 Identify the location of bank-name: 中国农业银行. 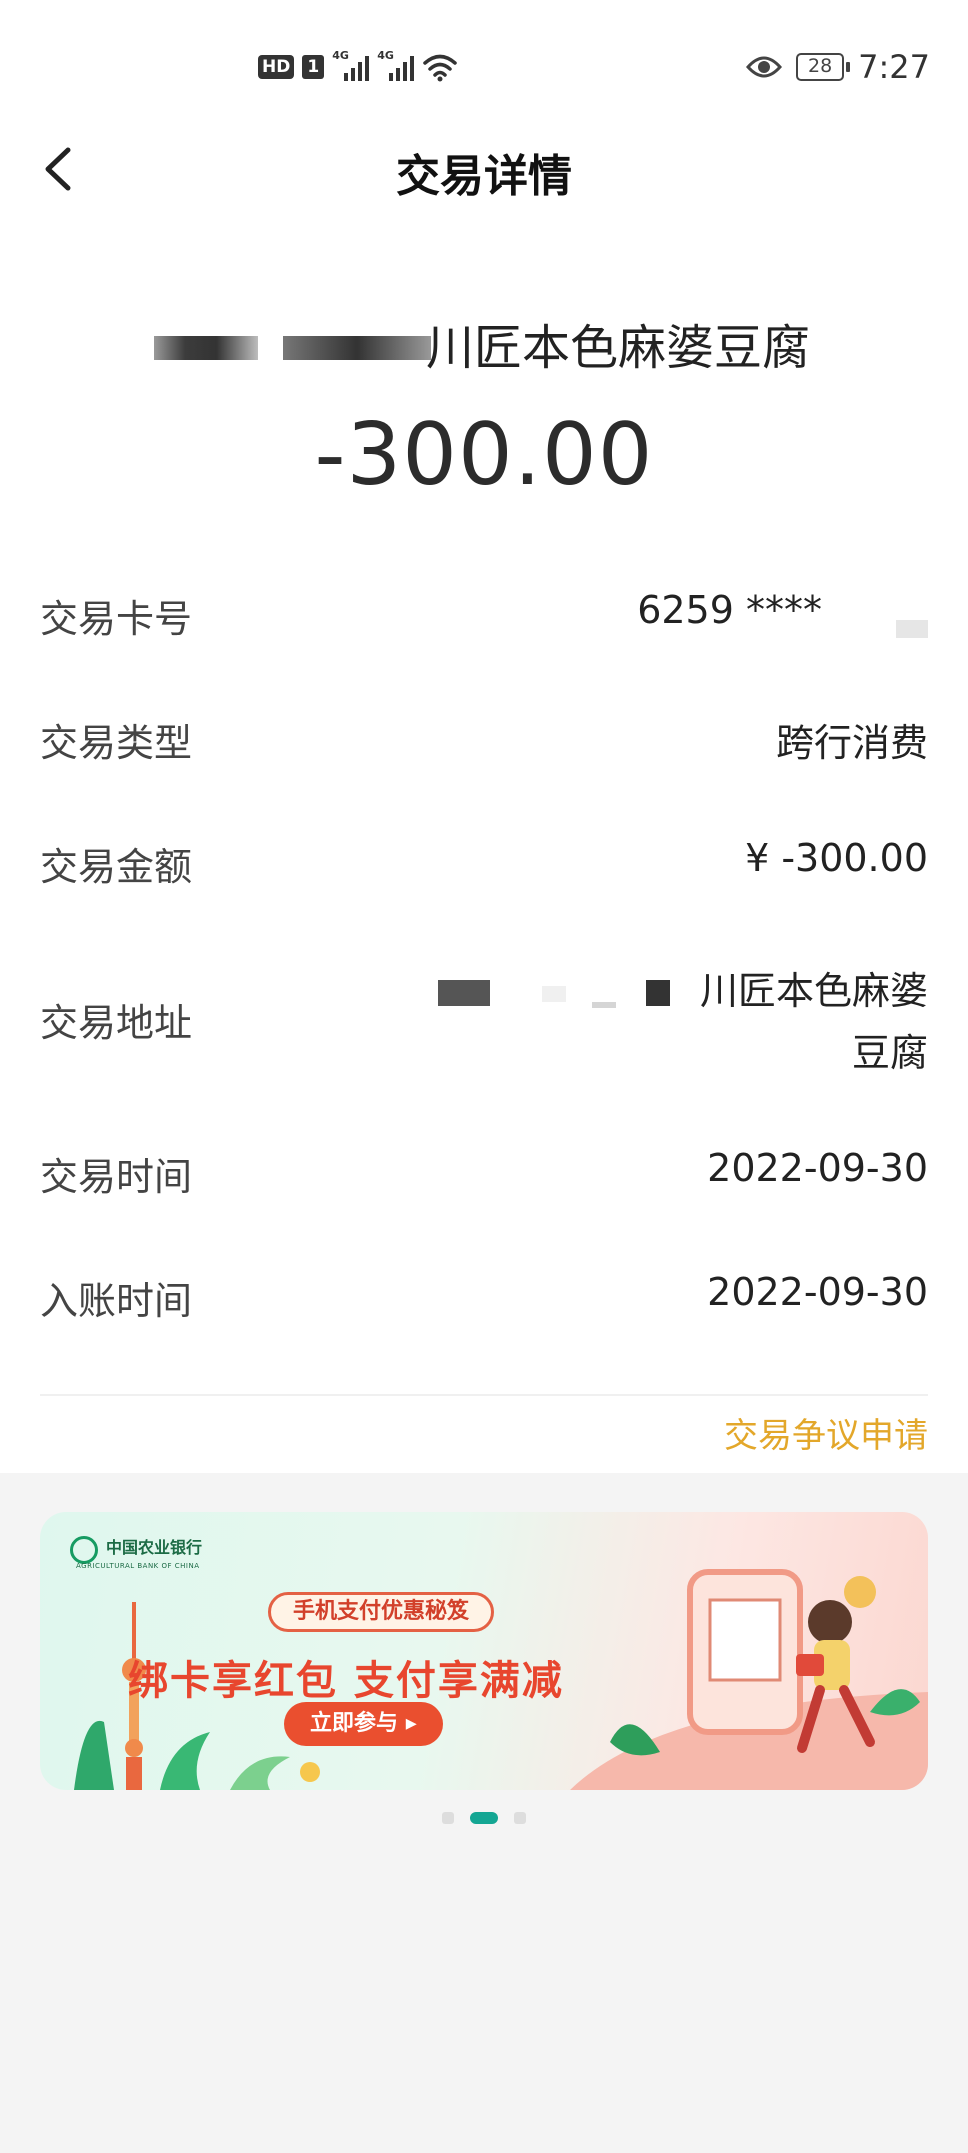
(154, 1547).